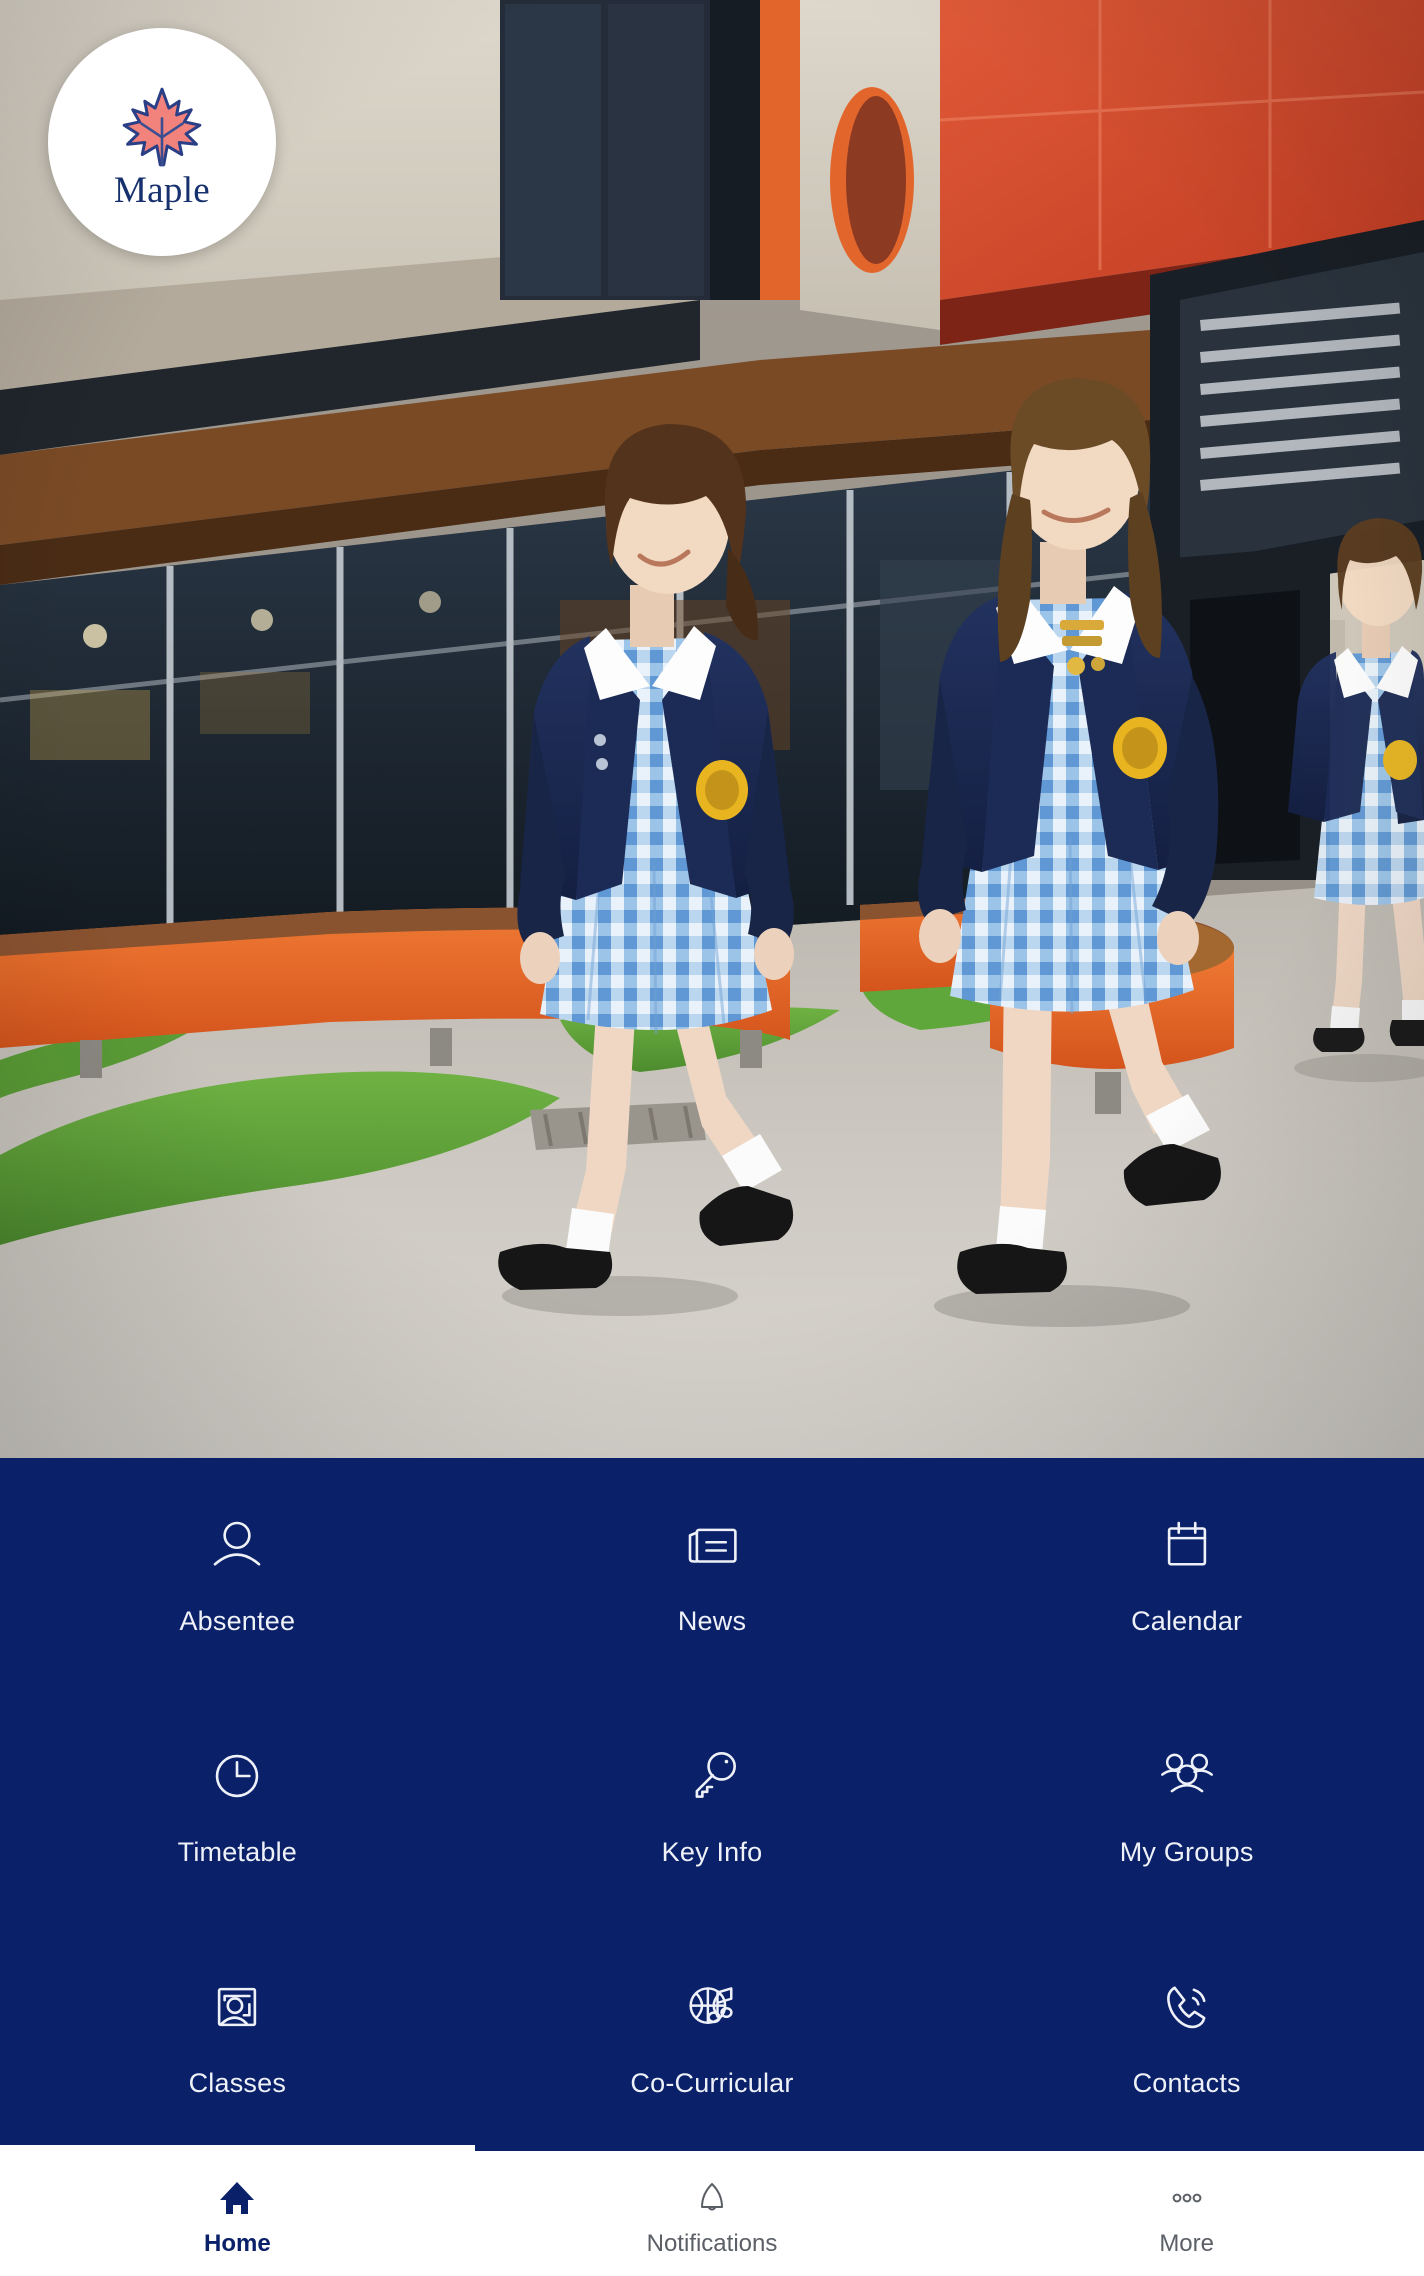 This screenshot has height=2276, width=1424. What do you see at coordinates (237, 1852) in the screenshot?
I see `menu-tile-label: Timetable` at bounding box center [237, 1852].